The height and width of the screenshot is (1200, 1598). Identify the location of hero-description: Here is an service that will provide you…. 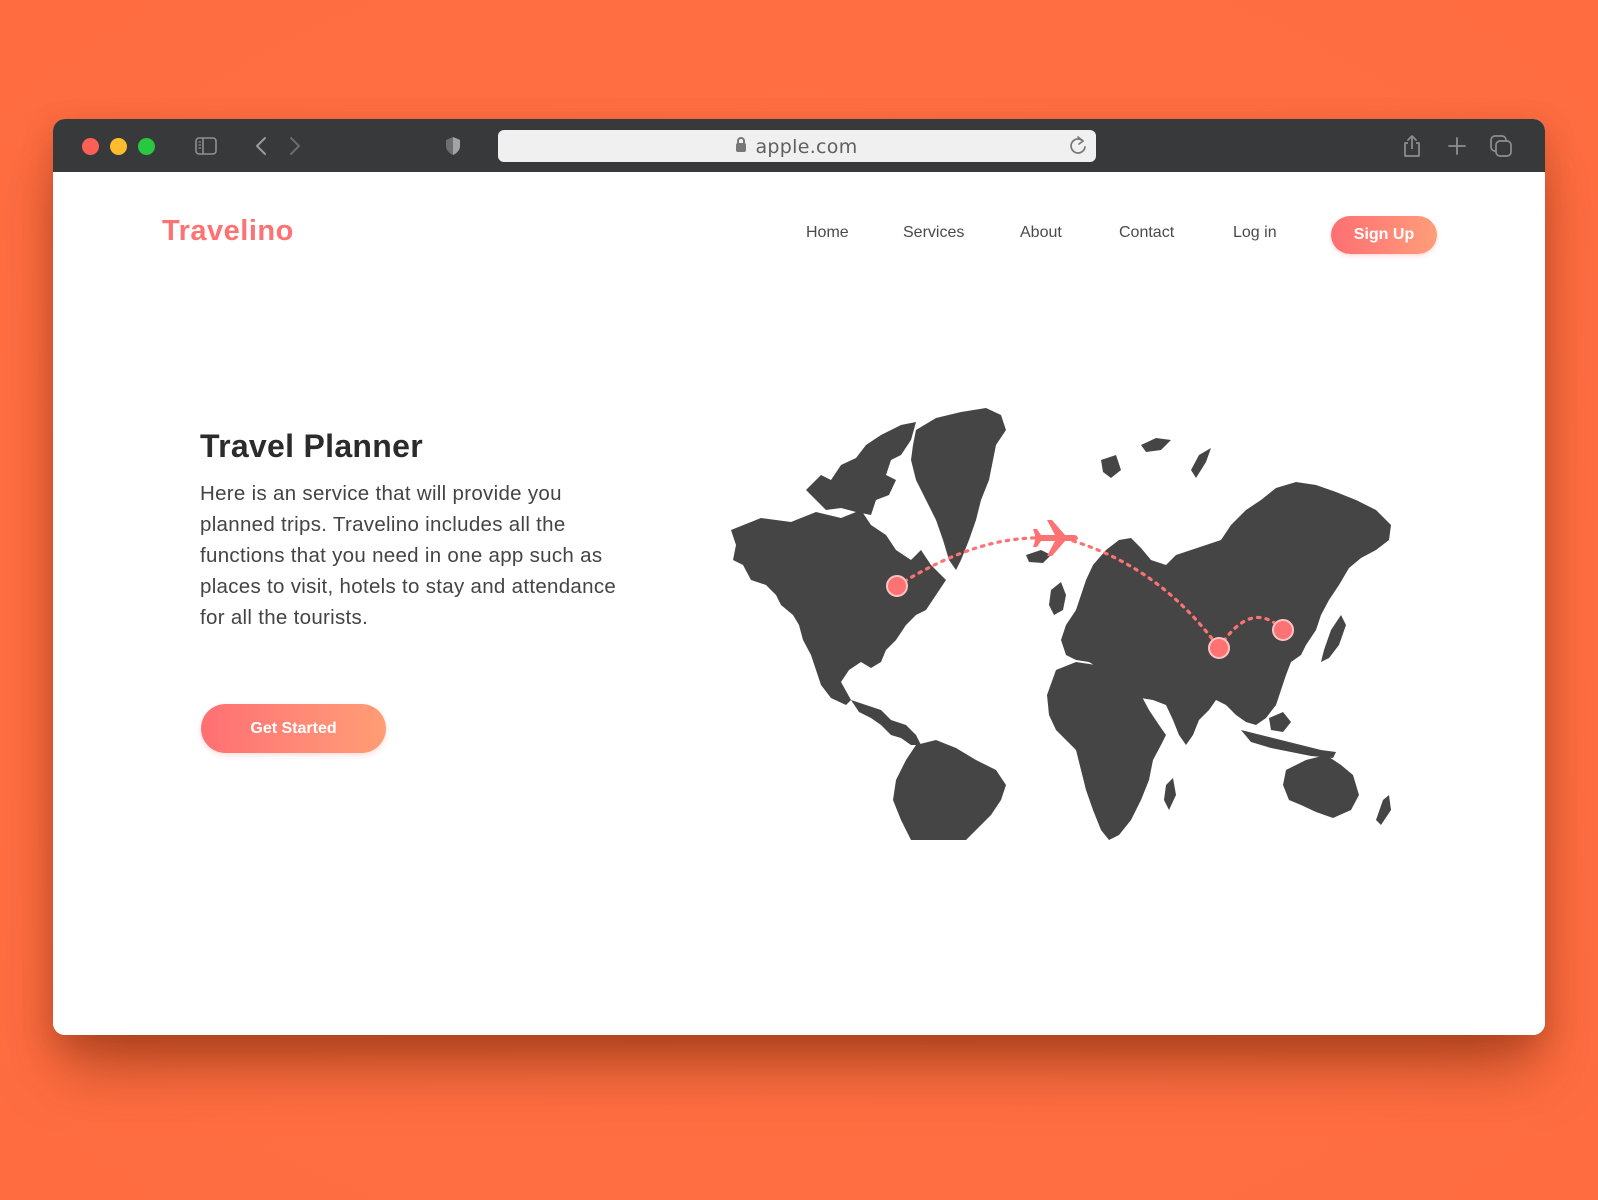
(408, 555).